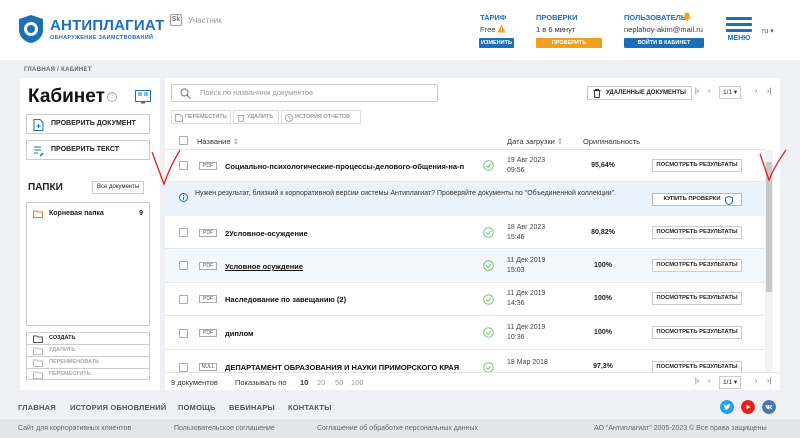 This screenshot has height=438, width=800. What do you see at coordinates (118, 187) in the screenshot?
I see `all-documents-button: Все документы` at bounding box center [118, 187].